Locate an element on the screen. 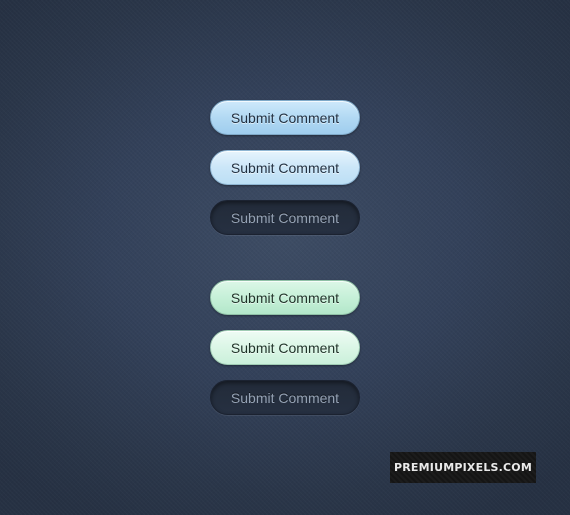 The height and width of the screenshot is (515, 570). submit-comment-button-blue-label: Submit Comment is located at coordinates (285, 118).